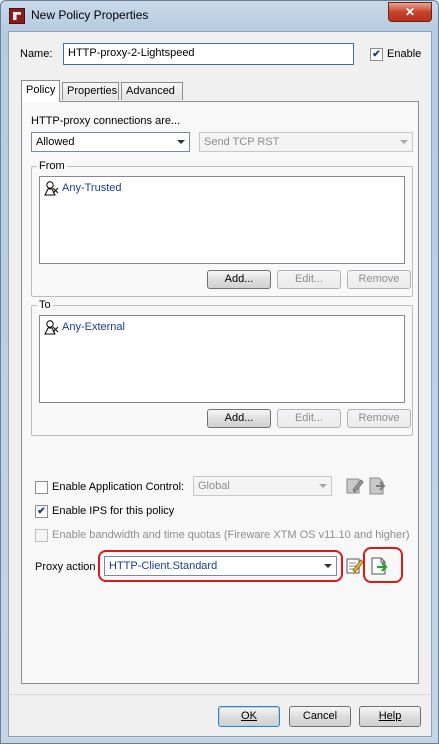 This screenshot has height=744, width=439. I want to click on help-button-label: Help, so click(390, 716).